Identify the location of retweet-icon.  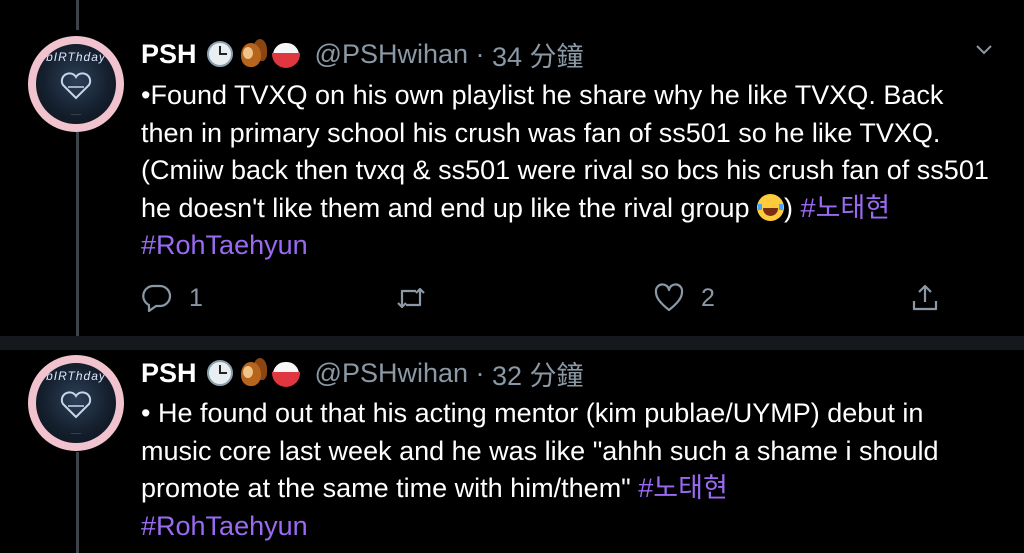
(411, 298).